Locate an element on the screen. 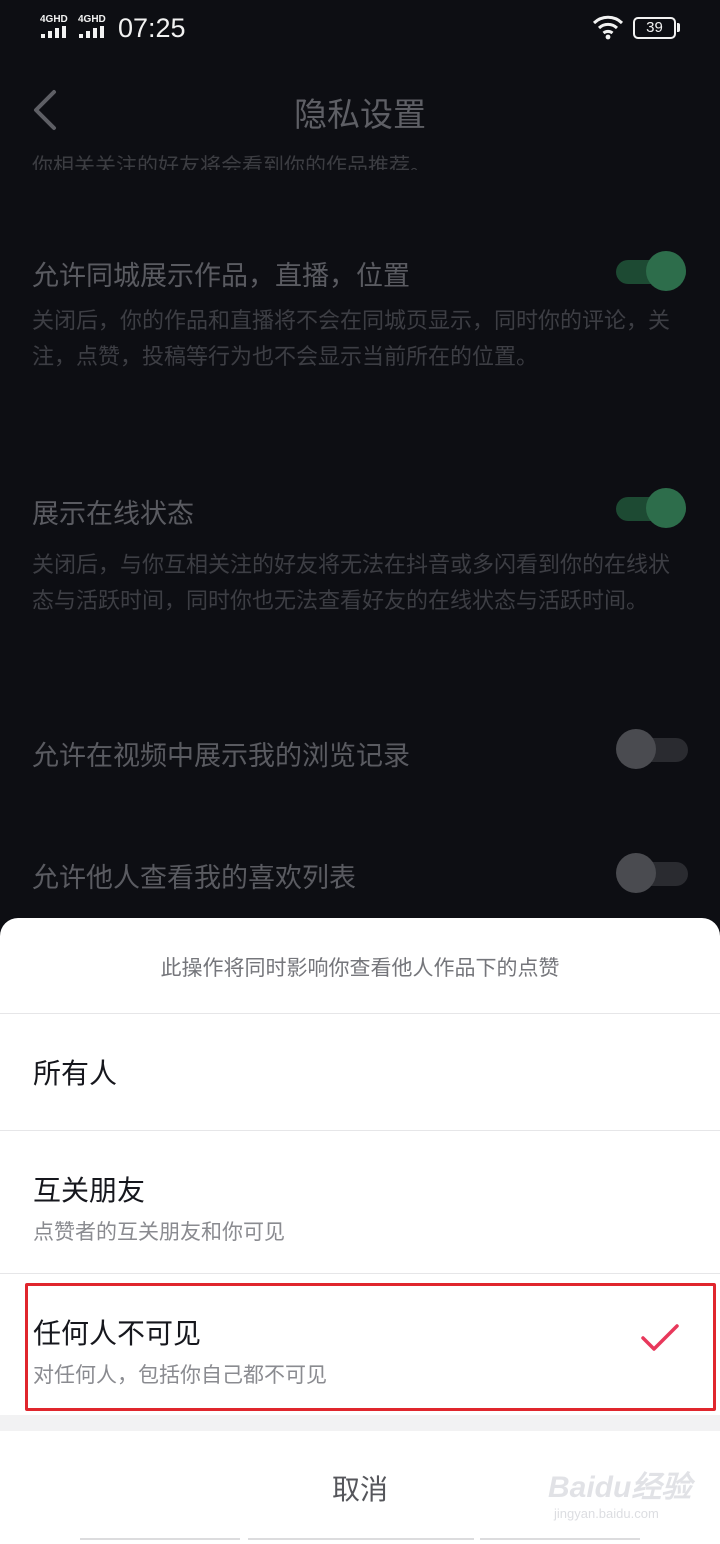 This screenshot has height=1544, width=720. option-label: 所有人 is located at coordinates (75, 1073).